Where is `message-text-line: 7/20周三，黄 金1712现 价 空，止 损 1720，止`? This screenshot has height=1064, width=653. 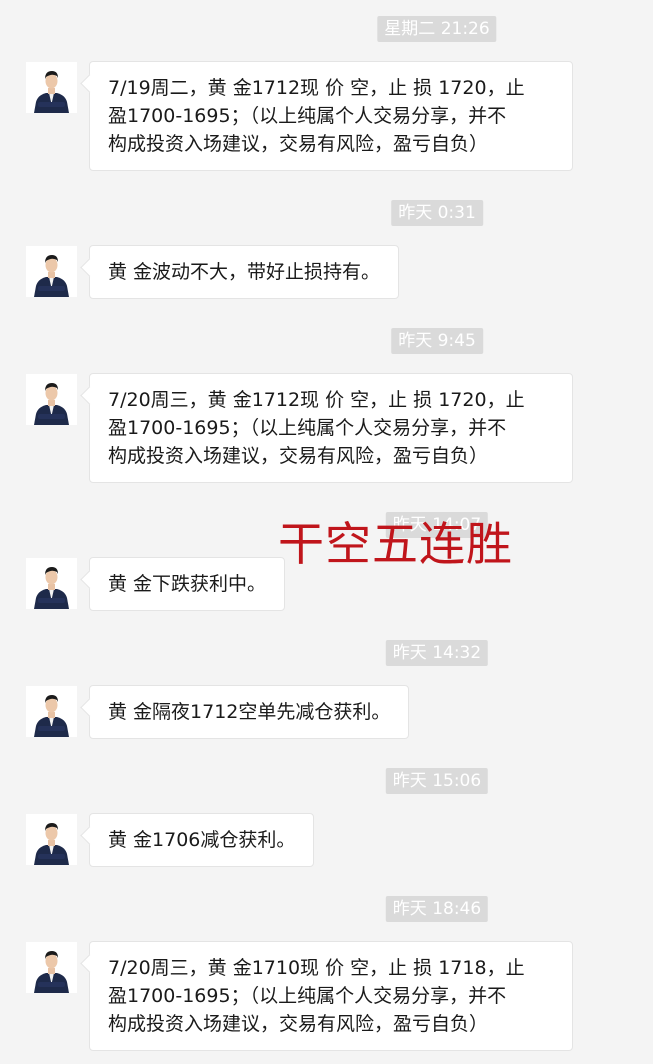
message-text-line: 7/20周三，黄 金1712现 价 空，止 损 1720，止 is located at coordinates (316, 400).